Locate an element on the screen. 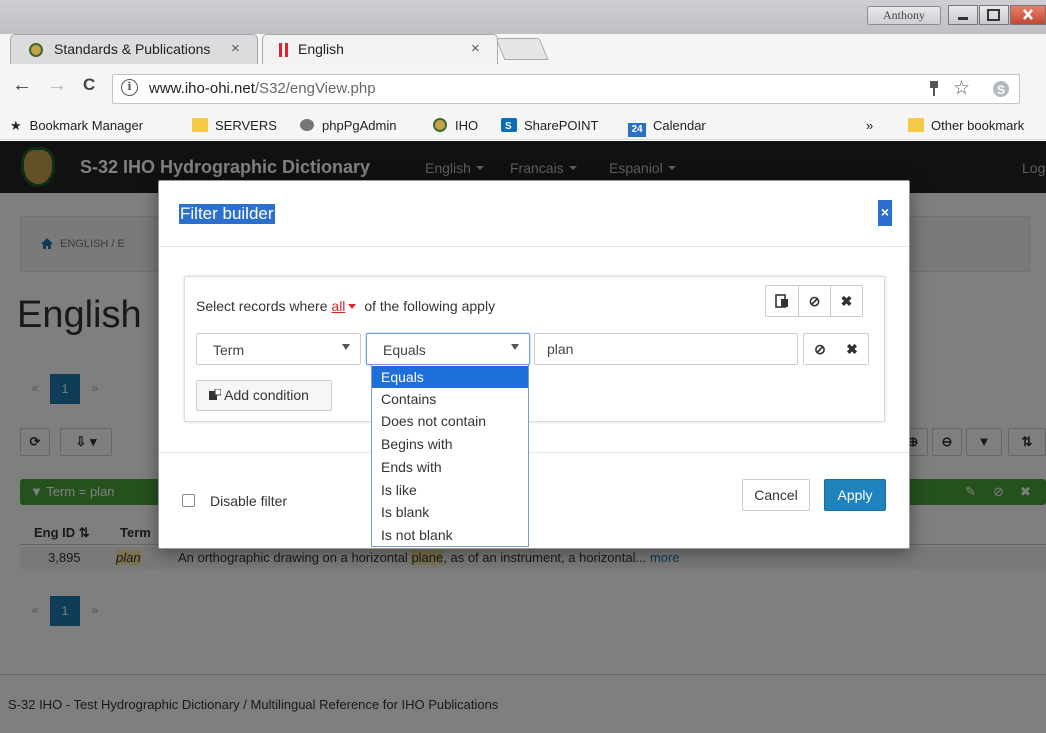  extension-icon is located at coordinates (934, 90).